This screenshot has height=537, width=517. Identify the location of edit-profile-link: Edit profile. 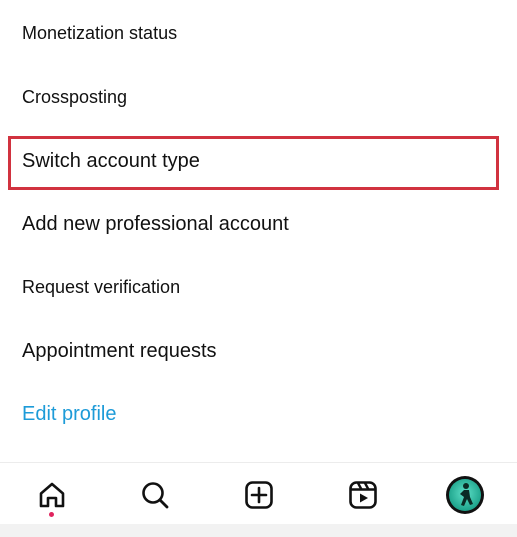
(69, 414).